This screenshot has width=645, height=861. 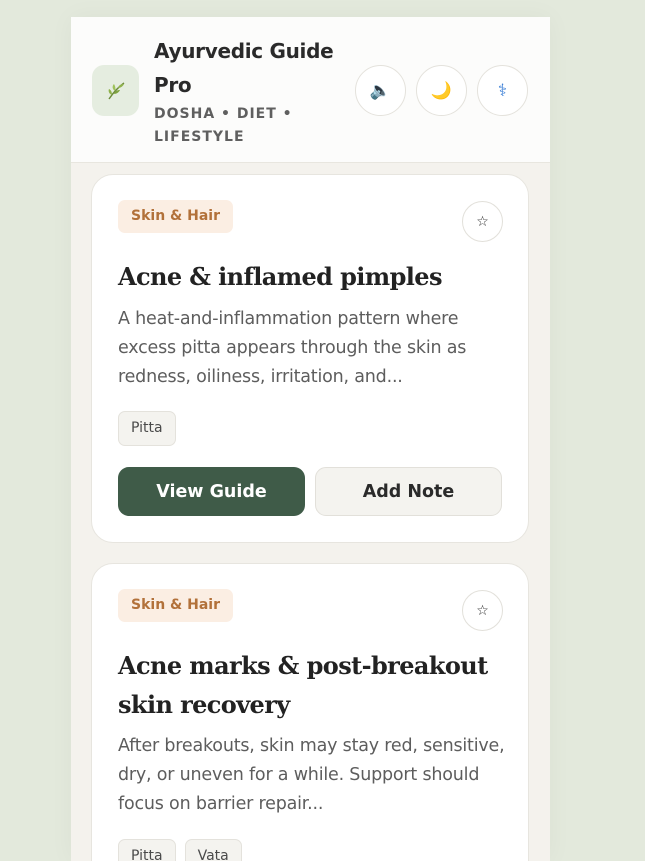 I want to click on theme-toggle-button: 🌙, so click(x=441, y=90).